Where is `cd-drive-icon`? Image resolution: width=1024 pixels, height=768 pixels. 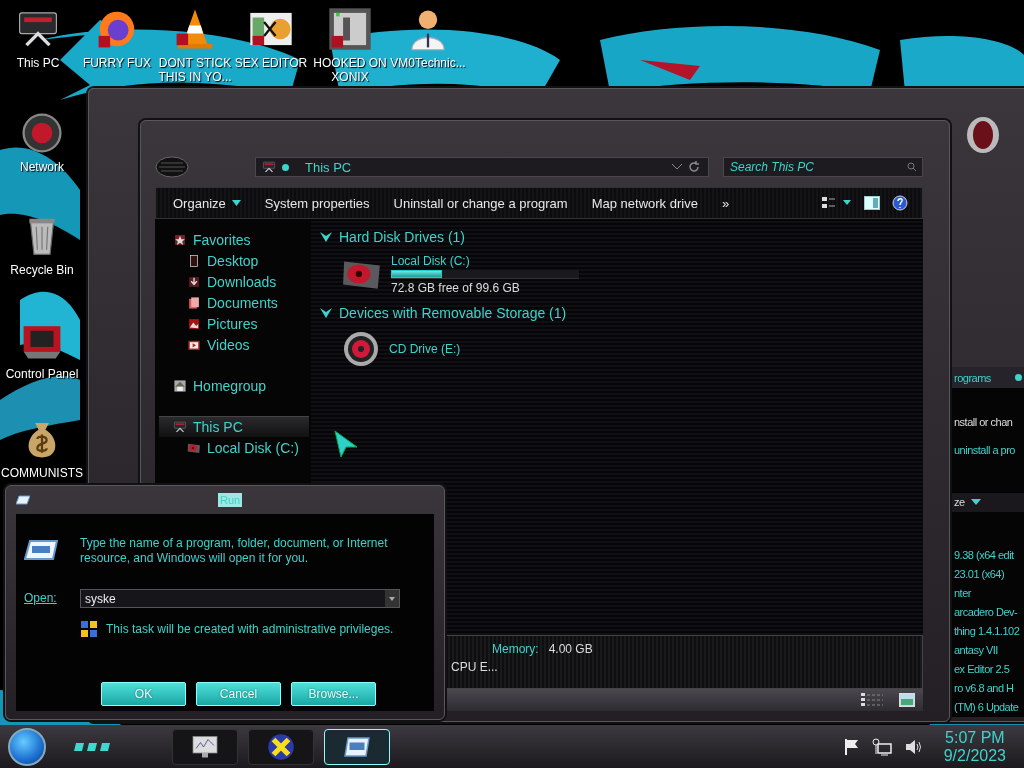 cd-drive-icon is located at coordinates (361, 349).